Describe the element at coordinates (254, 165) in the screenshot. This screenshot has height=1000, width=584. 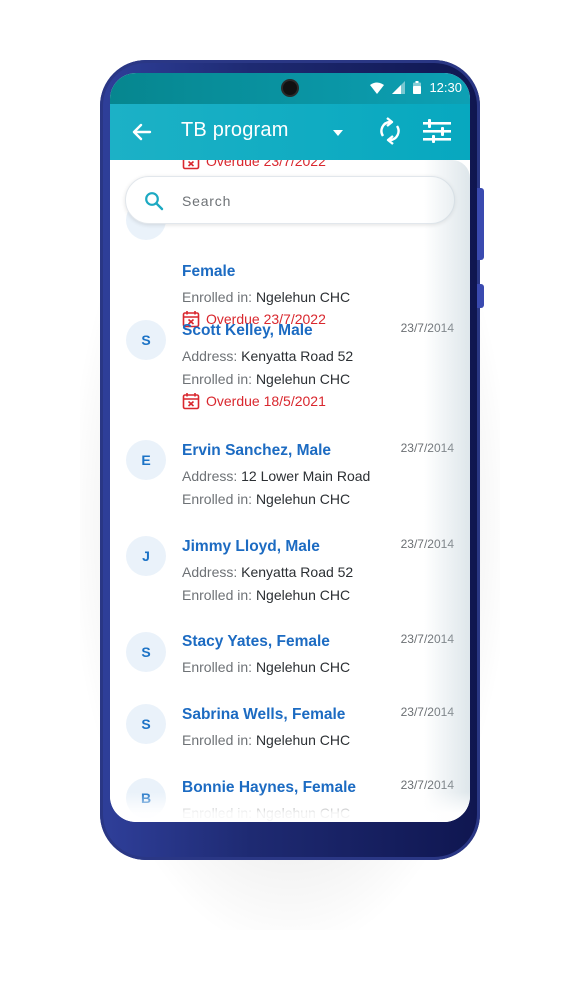
I see `overdue-indicator: Overdue 23/7/2022` at that location.